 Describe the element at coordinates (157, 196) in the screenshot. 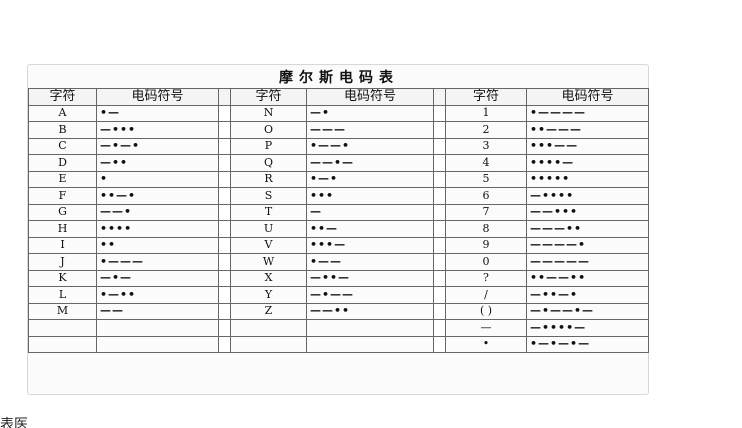

I see `morse-code-cell: ••—•` at that location.